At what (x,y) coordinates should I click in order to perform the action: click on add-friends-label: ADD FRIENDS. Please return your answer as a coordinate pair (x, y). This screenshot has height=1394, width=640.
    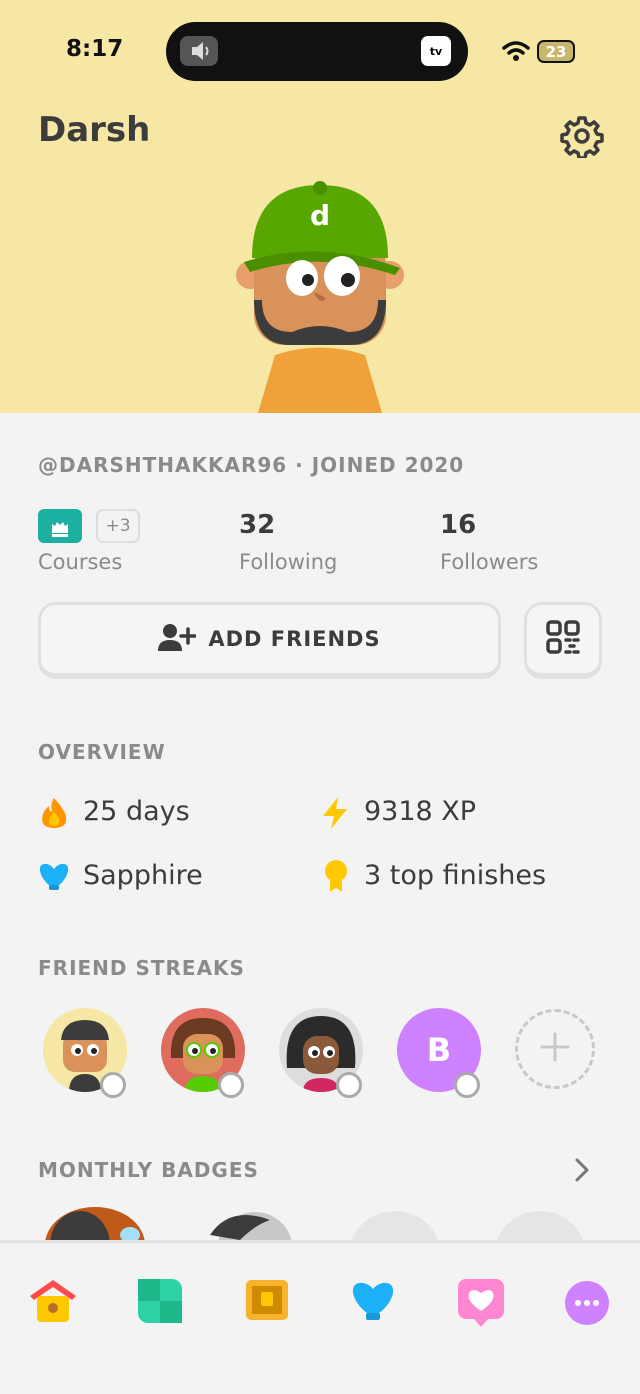
    Looking at the image, I should click on (294, 639).